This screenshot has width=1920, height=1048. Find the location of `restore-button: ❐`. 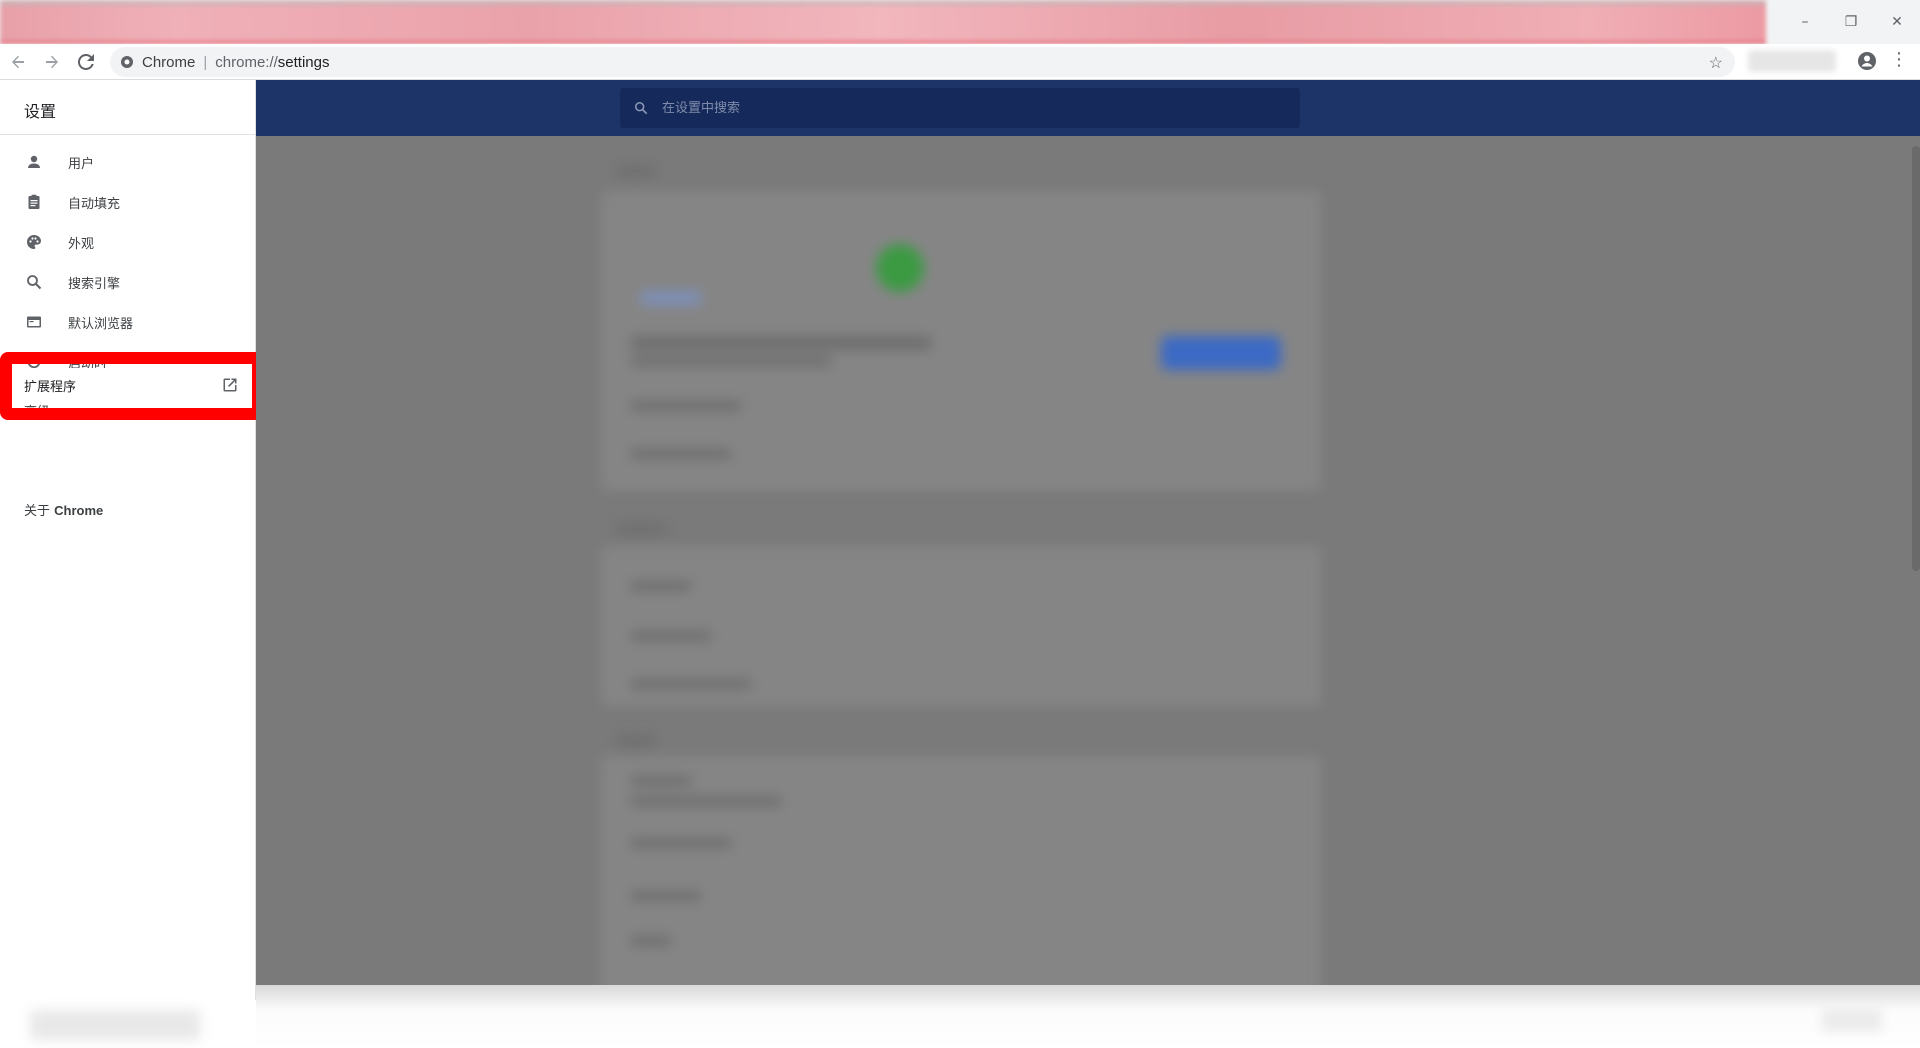

restore-button: ❐ is located at coordinates (1851, 22).